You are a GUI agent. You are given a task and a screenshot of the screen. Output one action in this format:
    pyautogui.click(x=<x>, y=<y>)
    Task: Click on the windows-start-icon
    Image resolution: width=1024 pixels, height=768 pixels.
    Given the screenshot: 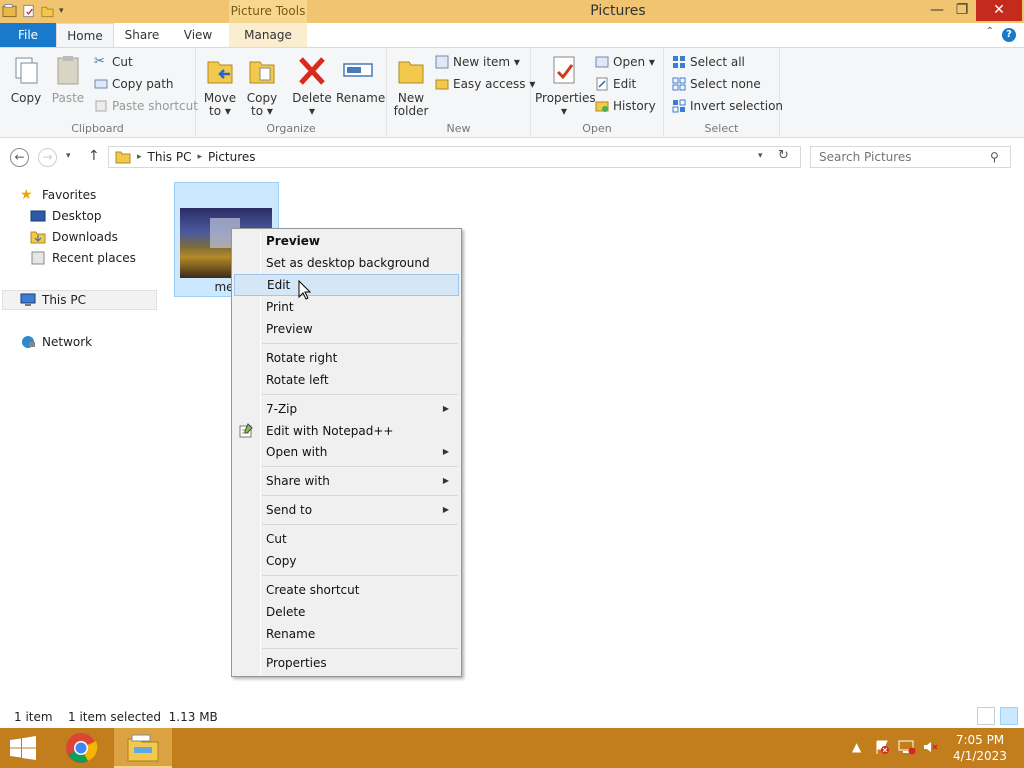 What is the action you would take?
    pyautogui.click(x=23, y=748)
    